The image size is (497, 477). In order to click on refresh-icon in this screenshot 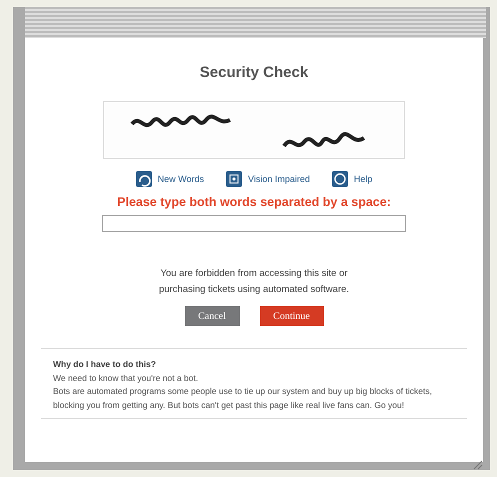, I will do `click(144, 179)`.